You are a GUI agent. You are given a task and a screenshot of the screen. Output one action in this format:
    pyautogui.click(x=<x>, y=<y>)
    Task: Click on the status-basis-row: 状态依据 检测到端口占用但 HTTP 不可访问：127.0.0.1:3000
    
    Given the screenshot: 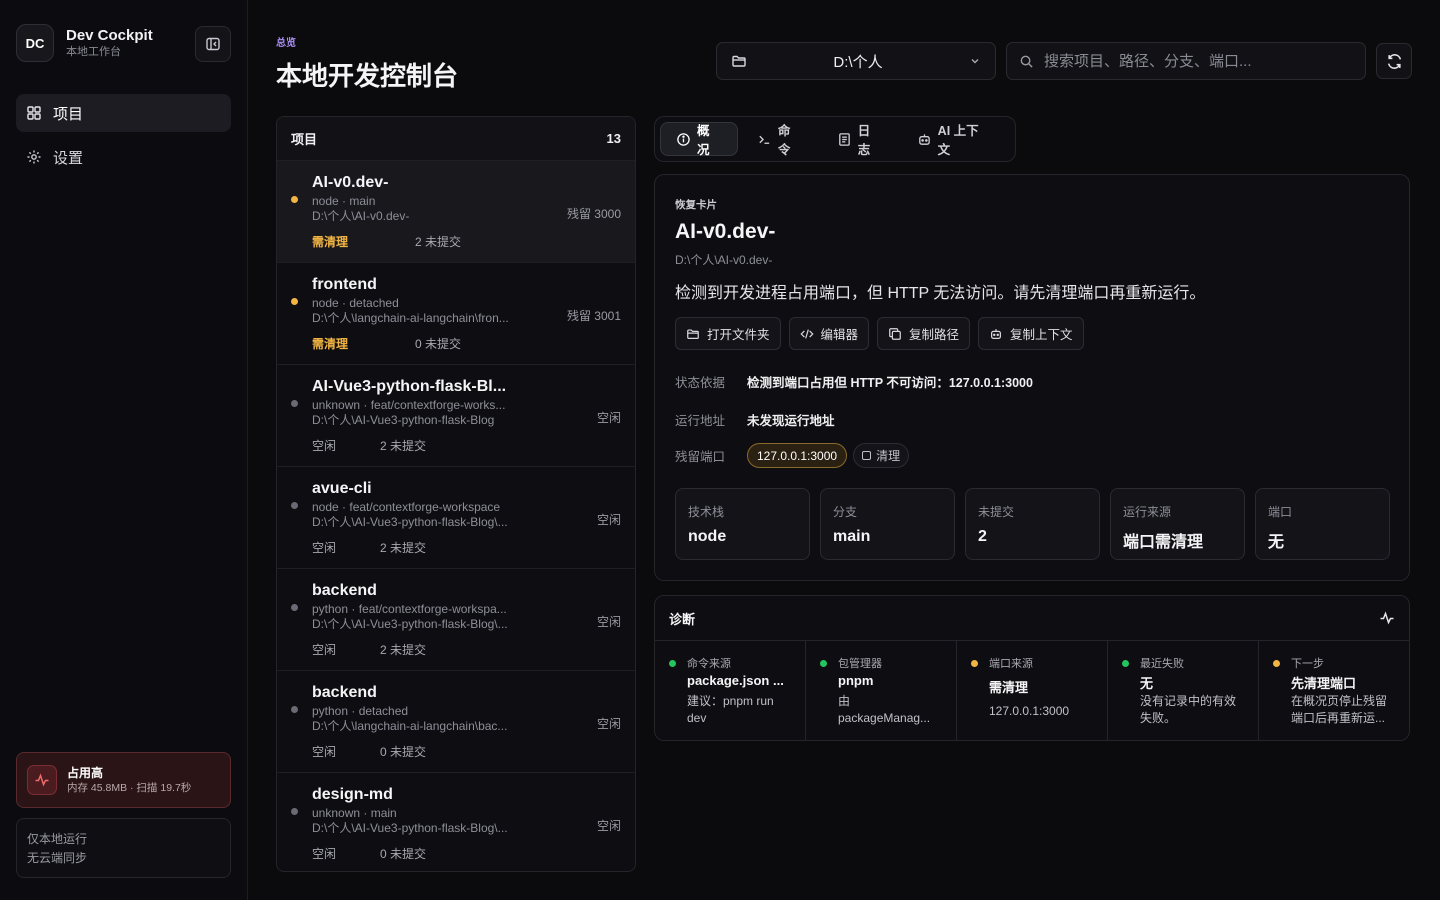 What is the action you would take?
    pyautogui.click(x=854, y=381)
    